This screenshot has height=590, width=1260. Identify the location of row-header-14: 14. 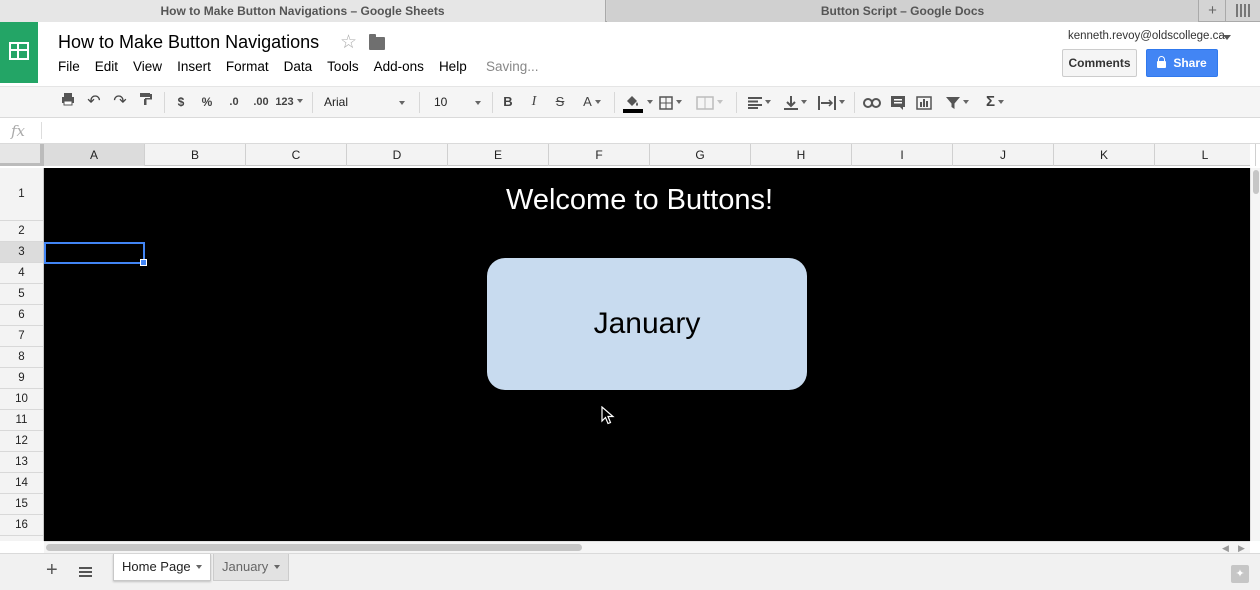
(21, 483).